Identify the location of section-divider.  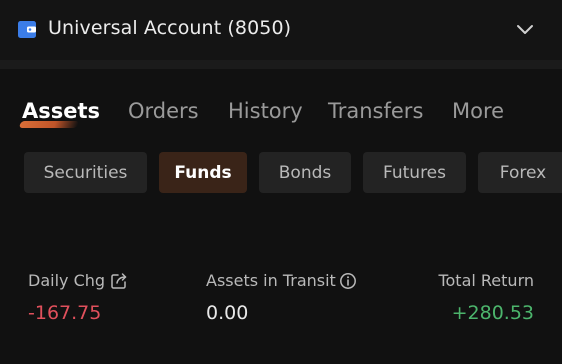
(281, 64).